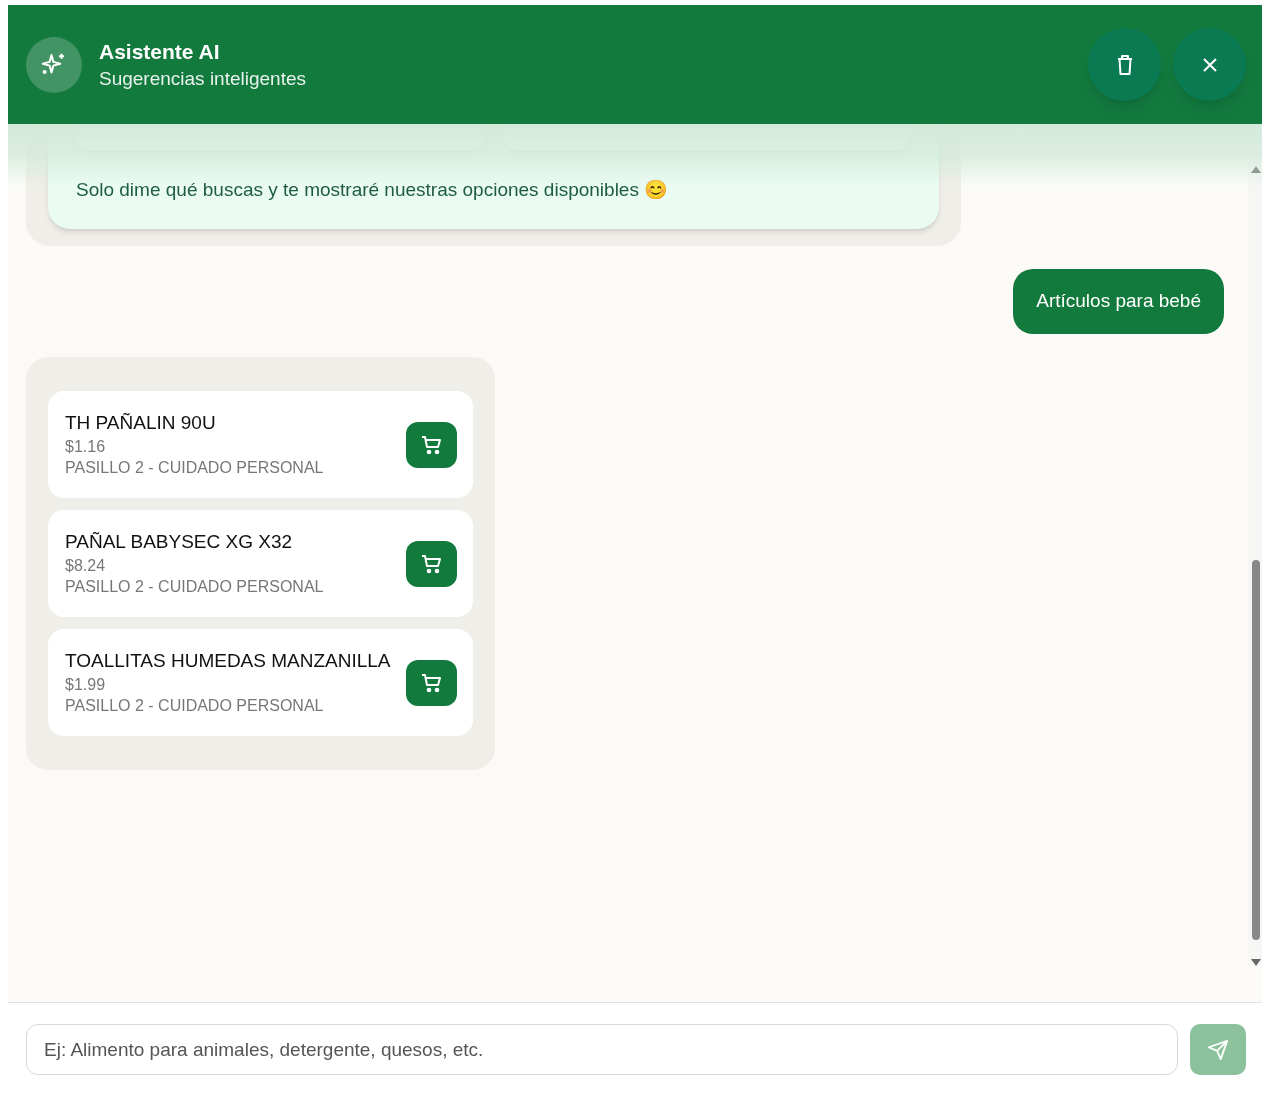  What do you see at coordinates (141, 423) in the screenshot?
I see `product-name: TH PAÑALIN 90U` at bounding box center [141, 423].